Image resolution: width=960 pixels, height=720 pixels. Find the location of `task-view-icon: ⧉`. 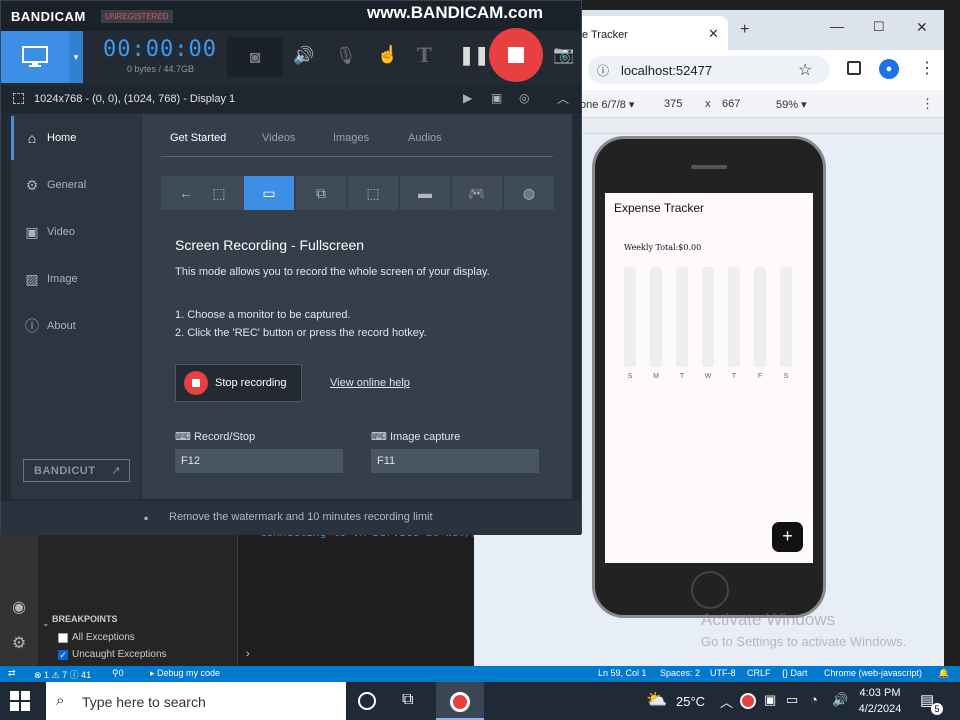

task-view-icon: ⧉ is located at coordinates (407, 700).